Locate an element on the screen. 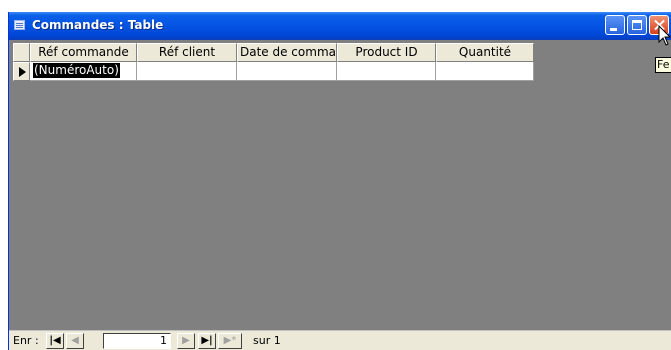  current-record-arrow-icon is located at coordinates (21, 71).